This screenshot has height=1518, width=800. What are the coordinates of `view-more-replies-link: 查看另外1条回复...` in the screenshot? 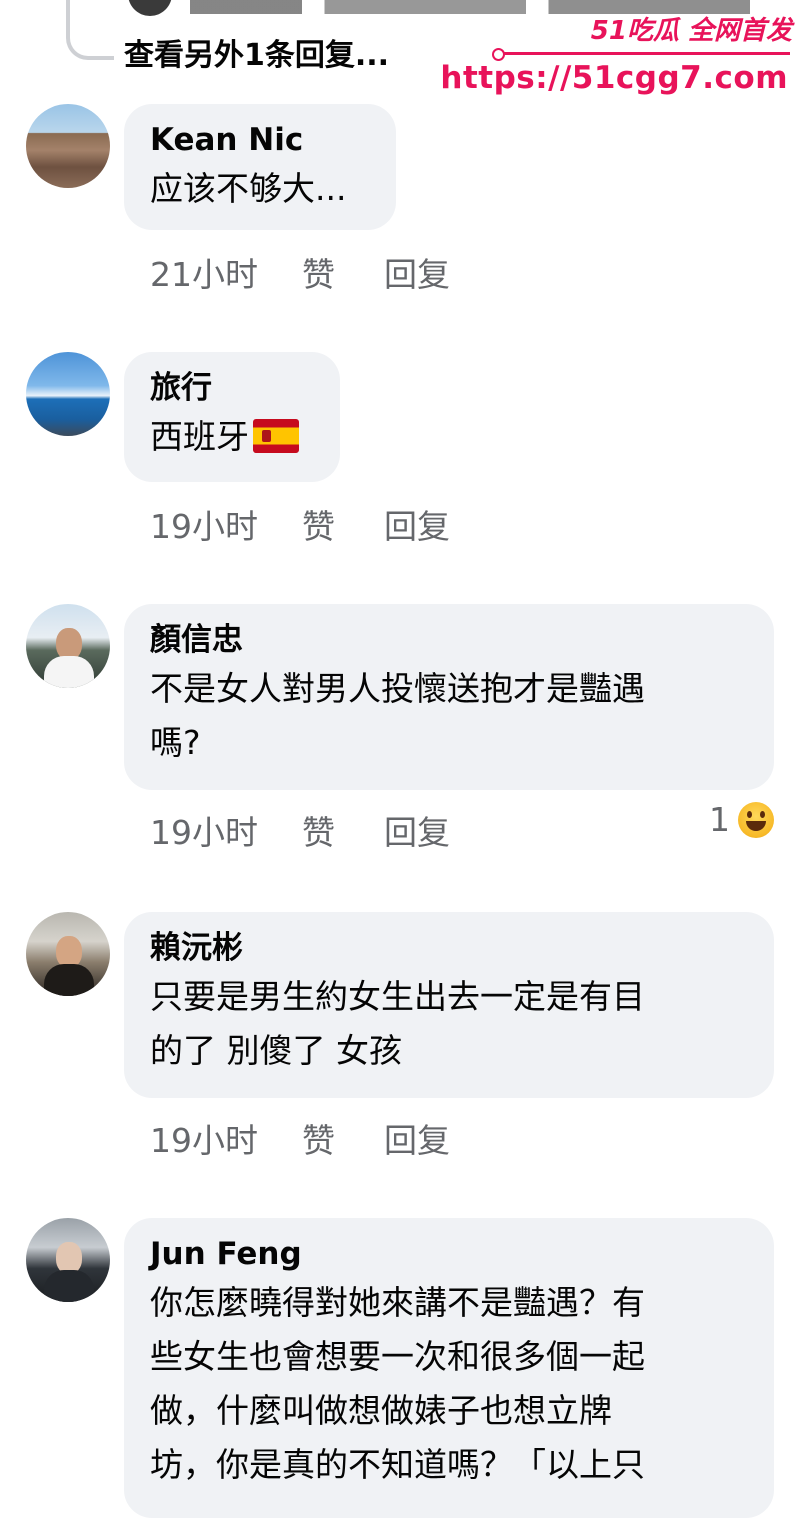 It's located at (256, 52).